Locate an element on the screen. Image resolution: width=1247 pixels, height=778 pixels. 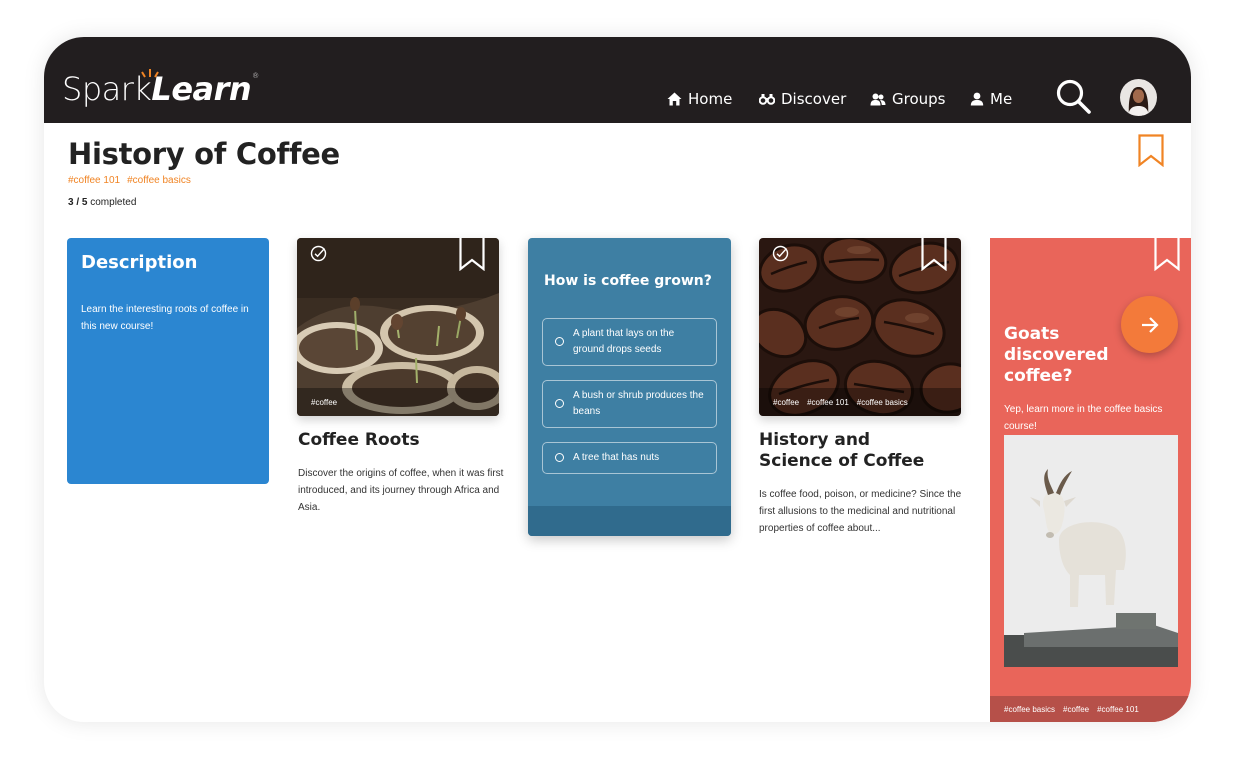
card-tags-strip: #coffee #coffee 101 #coffee basics is located at coordinates (860, 402).